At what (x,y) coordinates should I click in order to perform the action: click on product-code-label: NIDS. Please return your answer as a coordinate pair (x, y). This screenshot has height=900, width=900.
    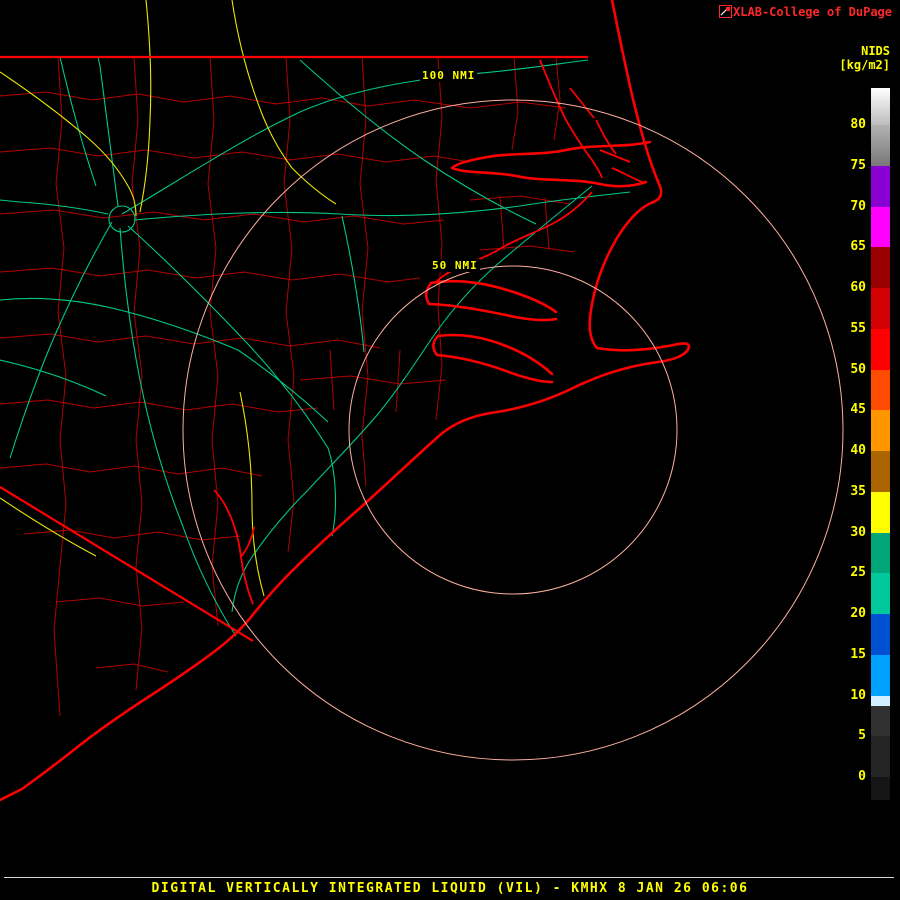
    Looking at the image, I should click on (875, 51).